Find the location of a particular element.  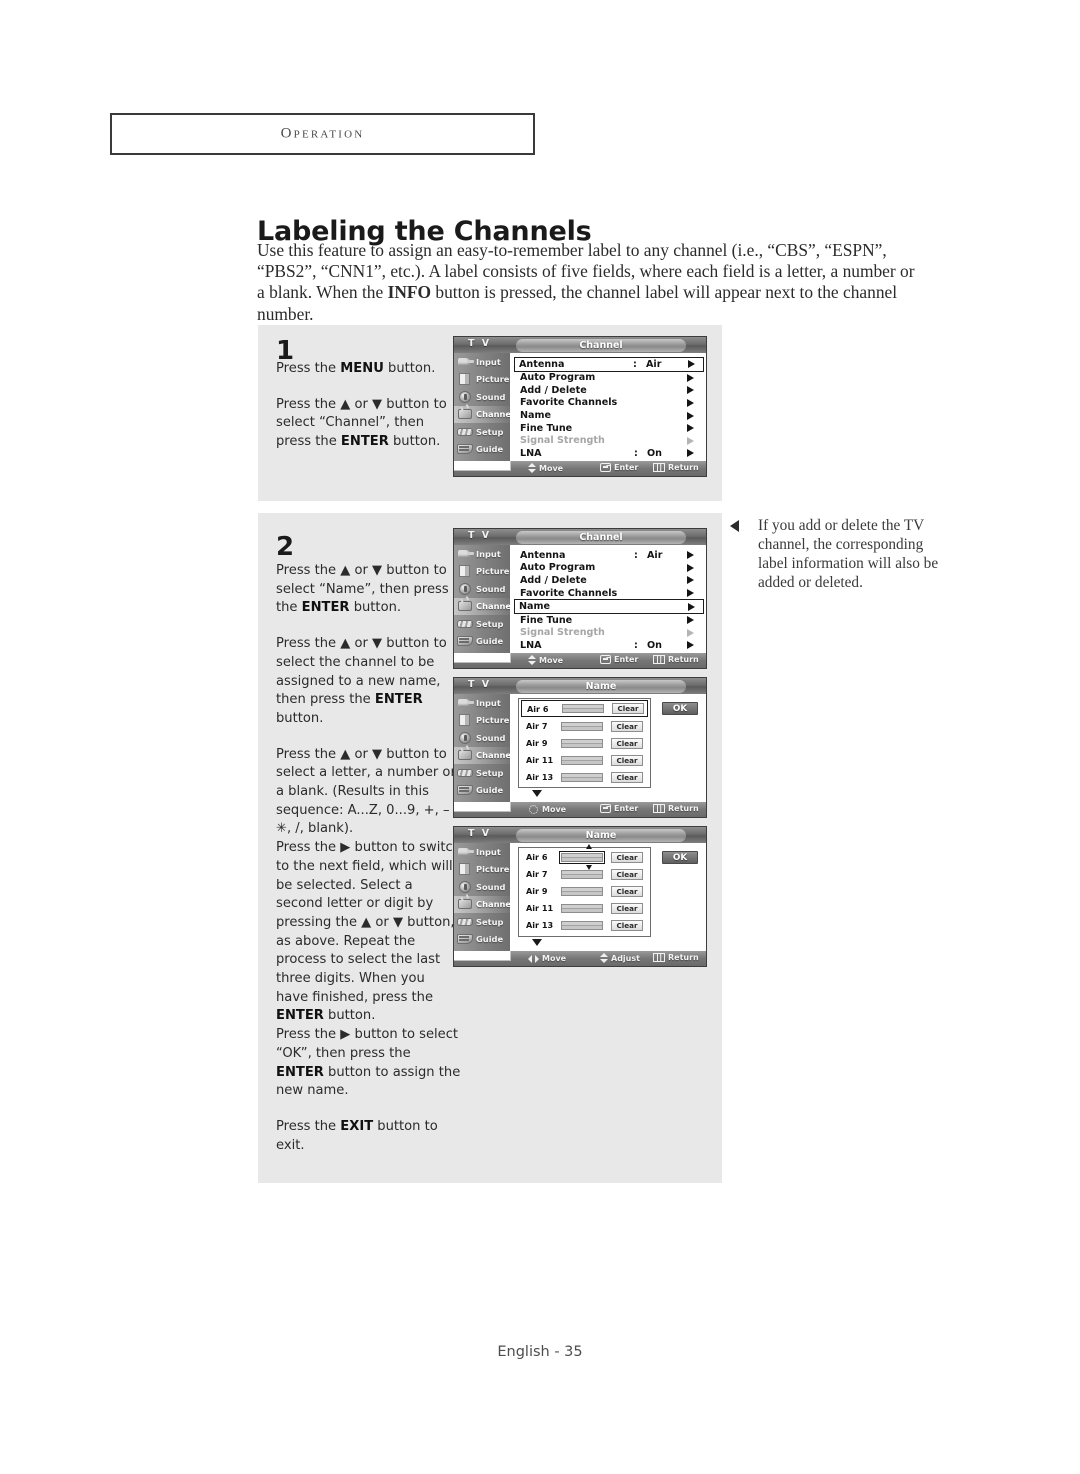

osd-title-tab: Channel is located at coordinates (601, 345).